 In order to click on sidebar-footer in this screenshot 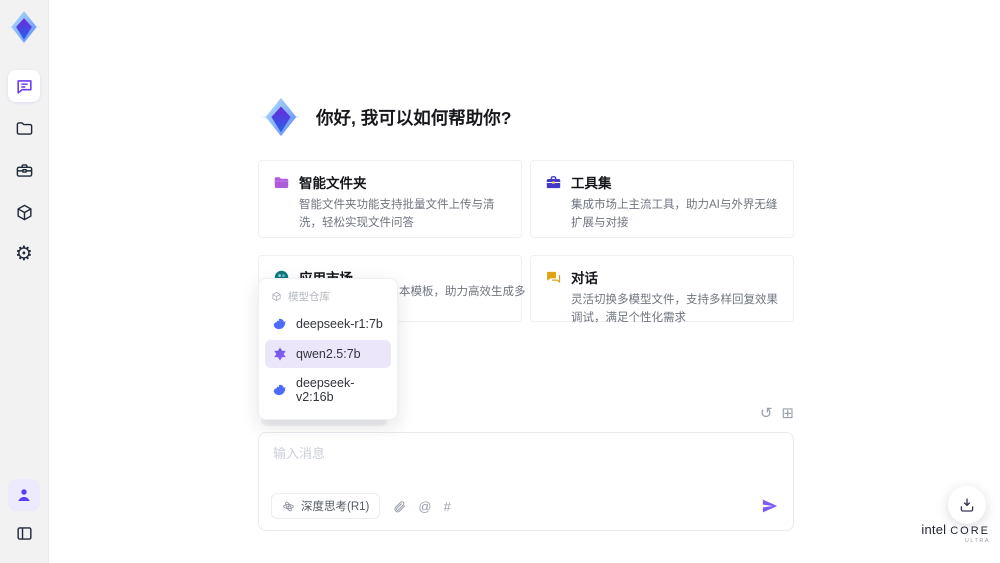, I will do `click(24, 514)`.